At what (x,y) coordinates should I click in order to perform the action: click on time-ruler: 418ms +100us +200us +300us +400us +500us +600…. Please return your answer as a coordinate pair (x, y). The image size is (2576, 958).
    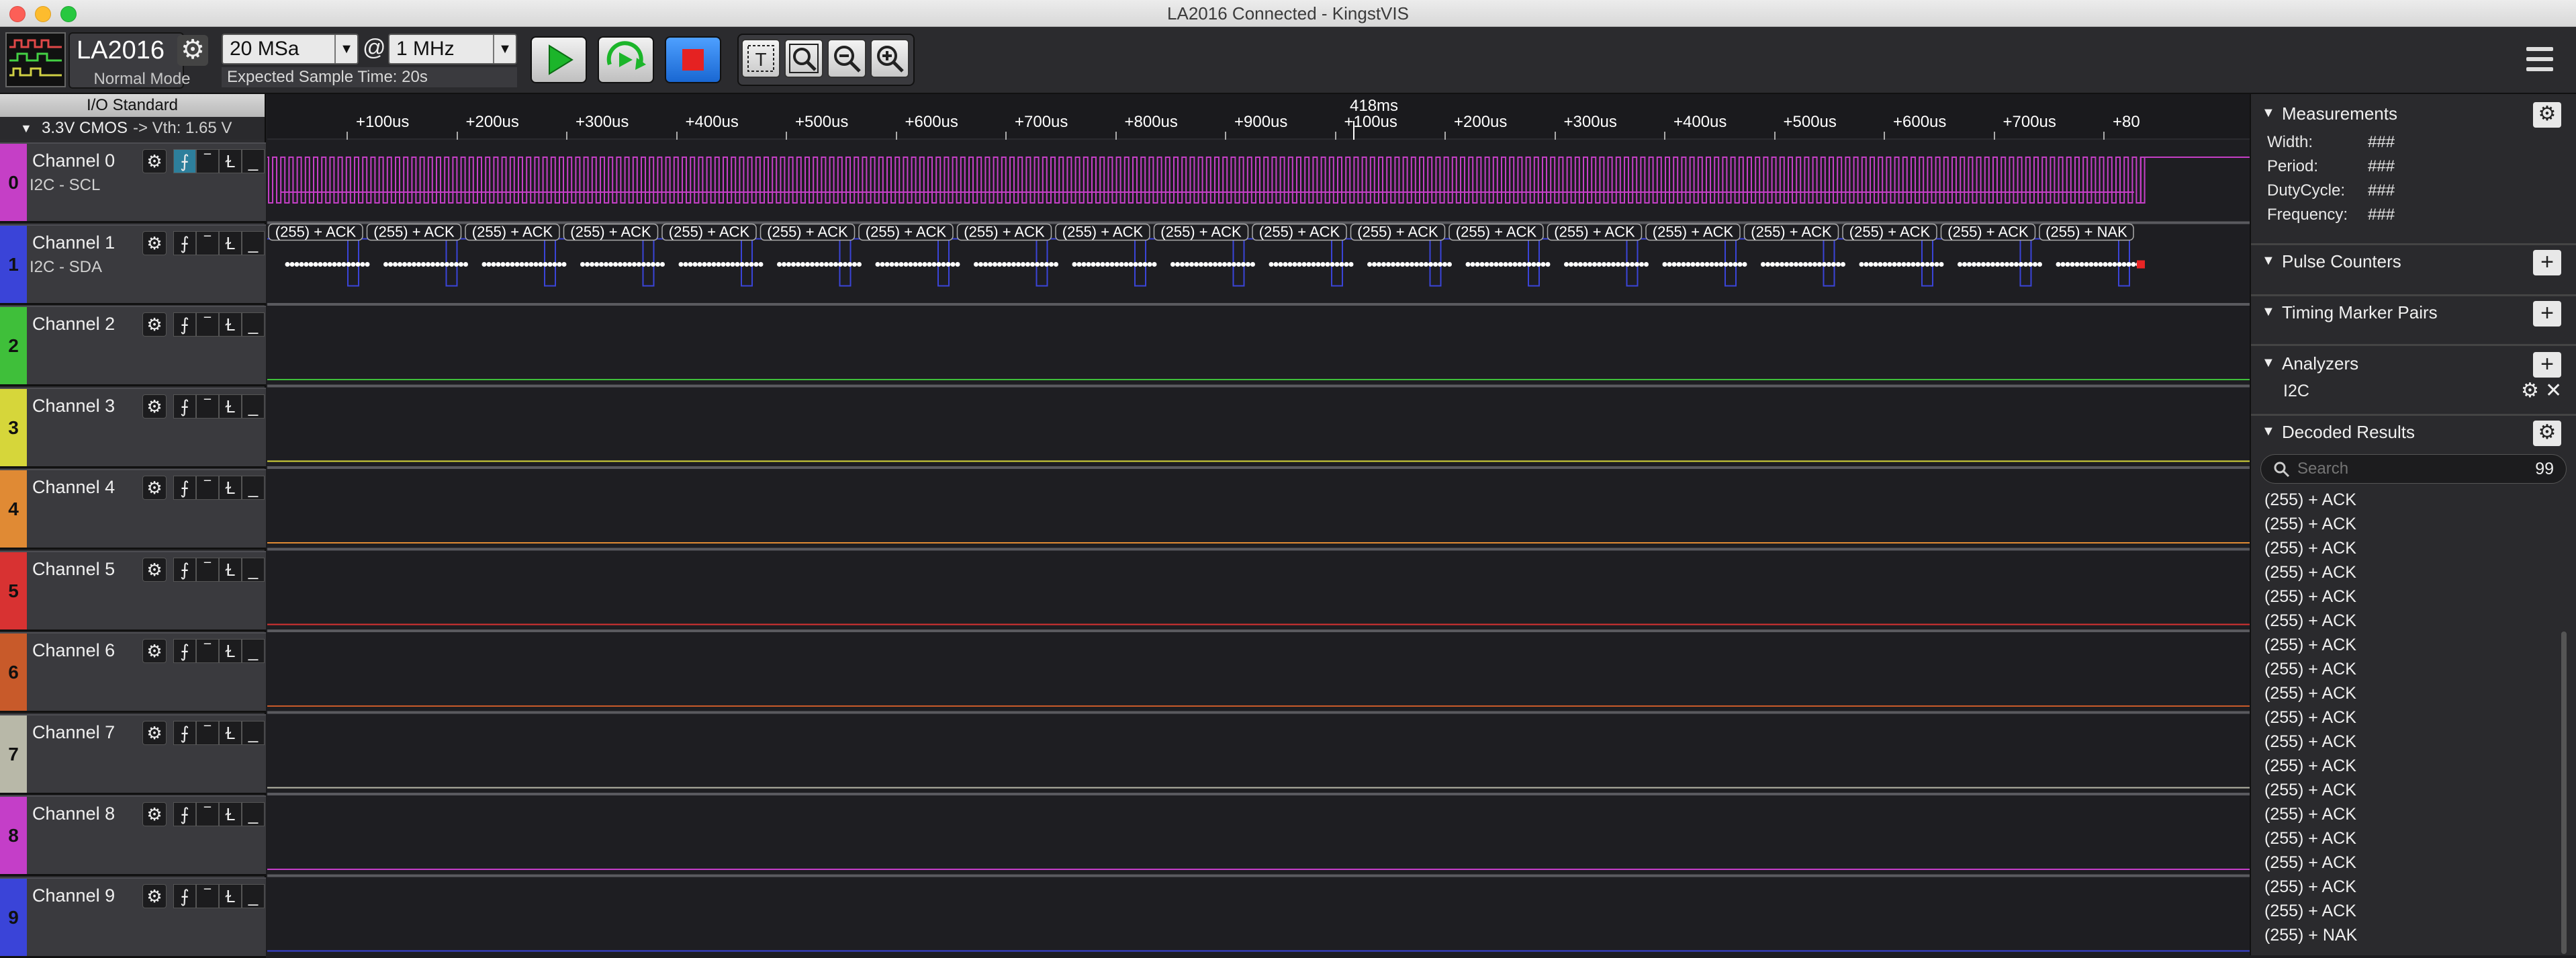
    Looking at the image, I should click on (1258, 117).